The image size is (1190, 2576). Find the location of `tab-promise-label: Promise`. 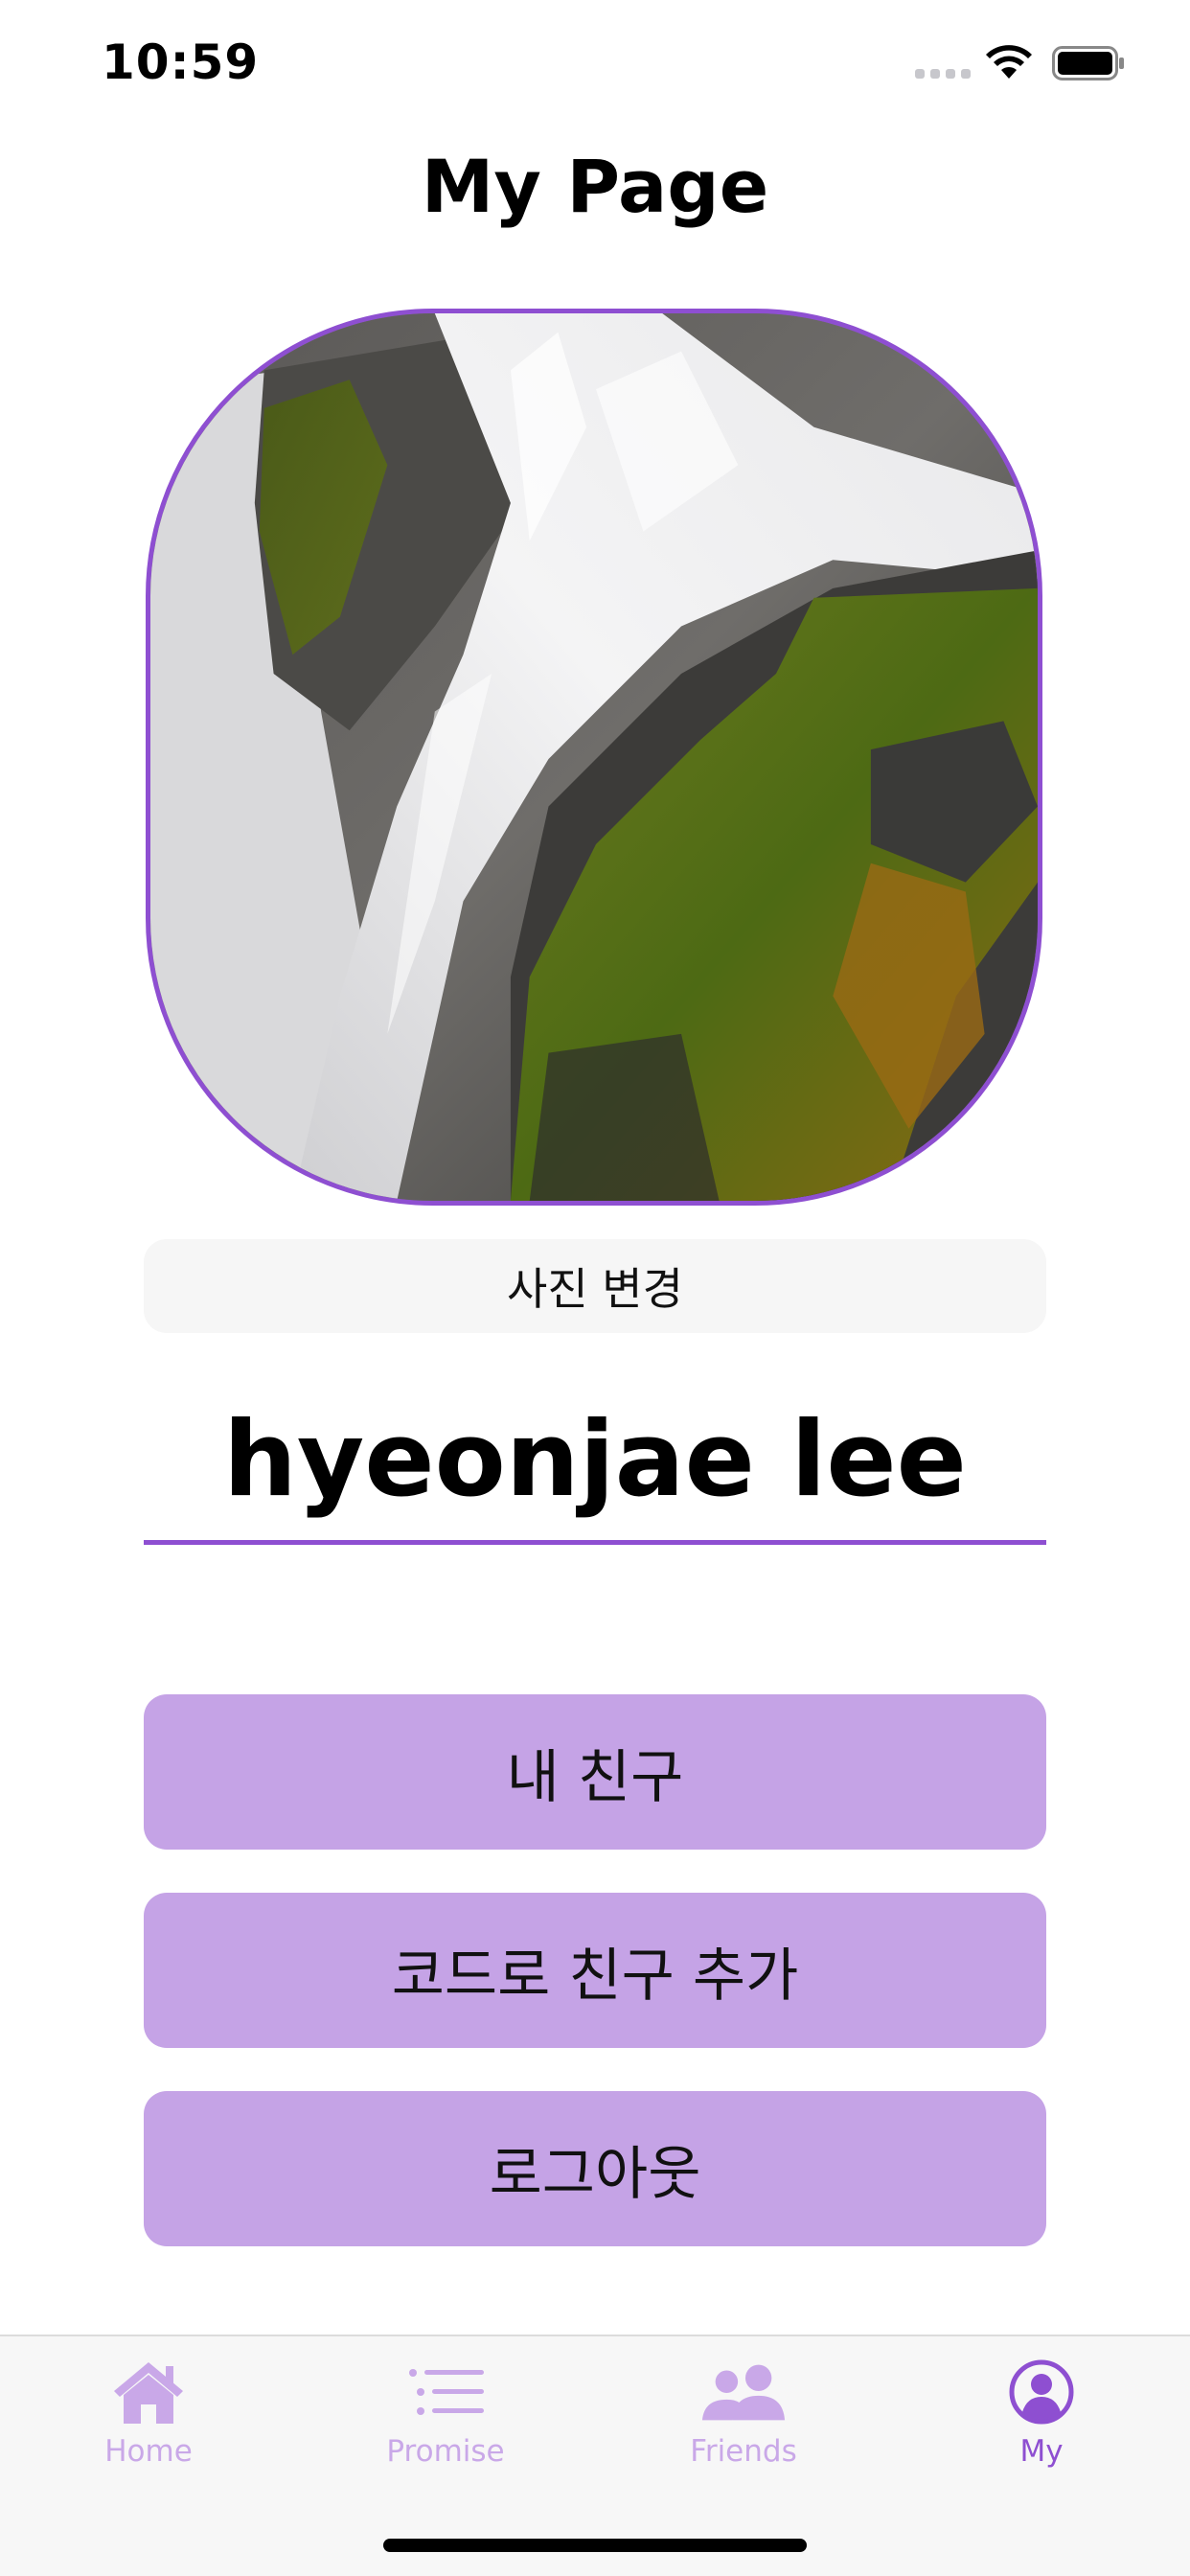

tab-promise-label: Promise is located at coordinates (445, 2451).